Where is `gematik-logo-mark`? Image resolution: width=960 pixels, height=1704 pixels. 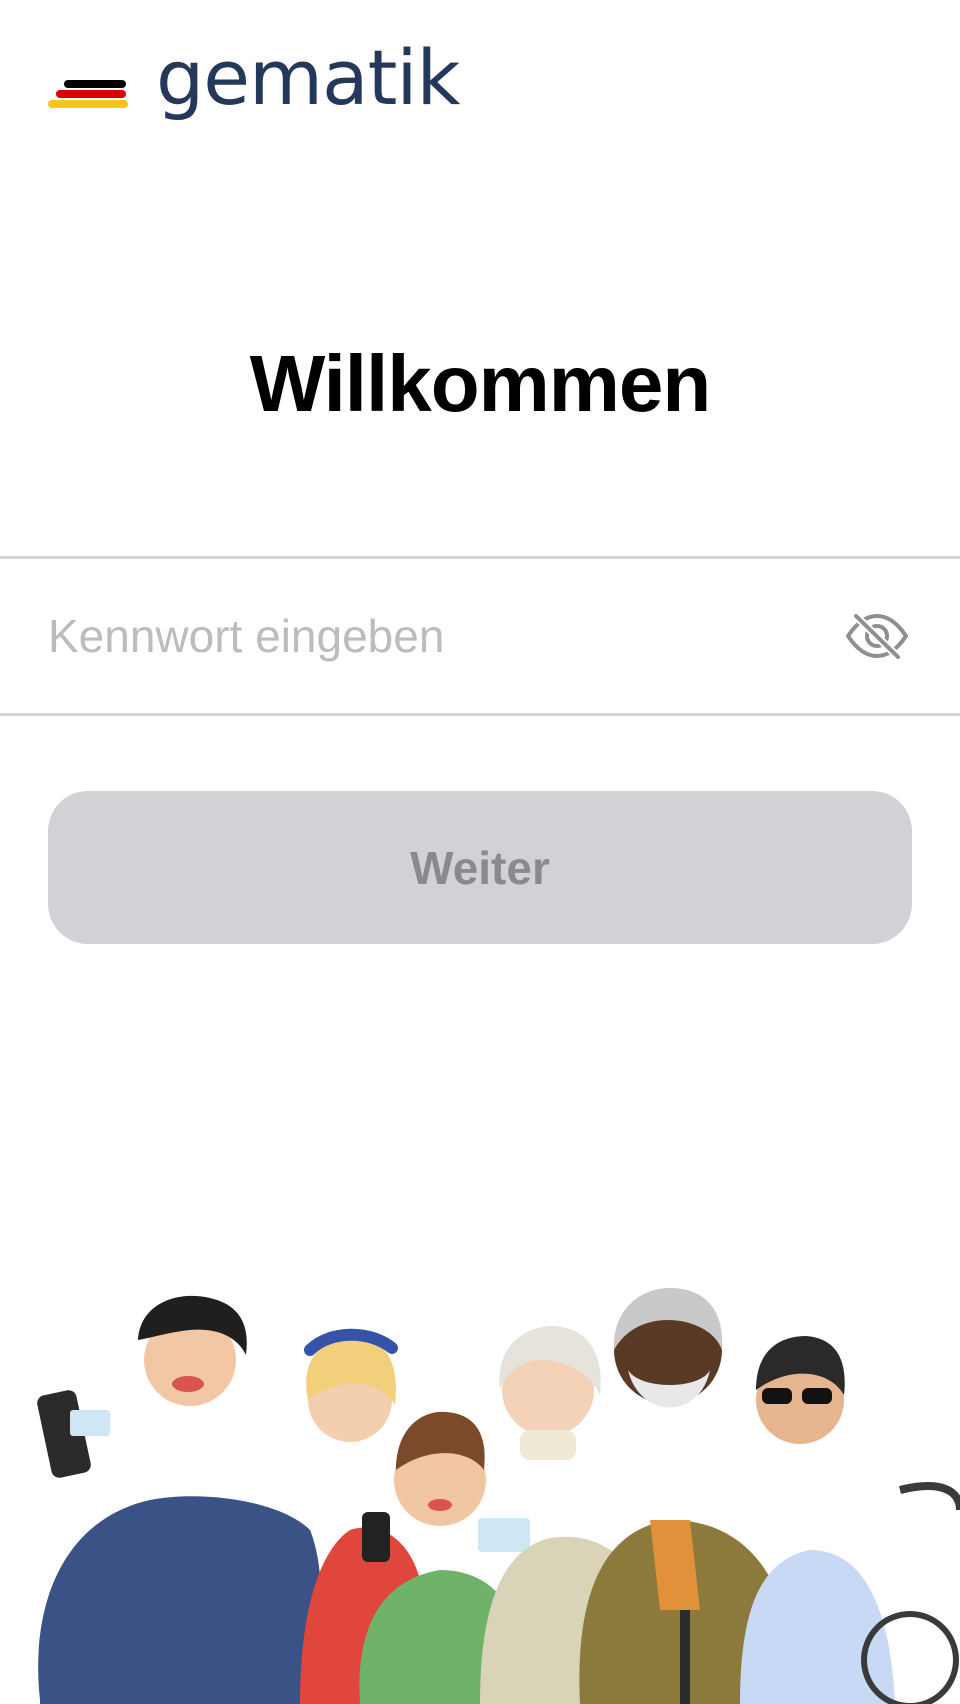 gematik-logo-mark is located at coordinates (88, 85).